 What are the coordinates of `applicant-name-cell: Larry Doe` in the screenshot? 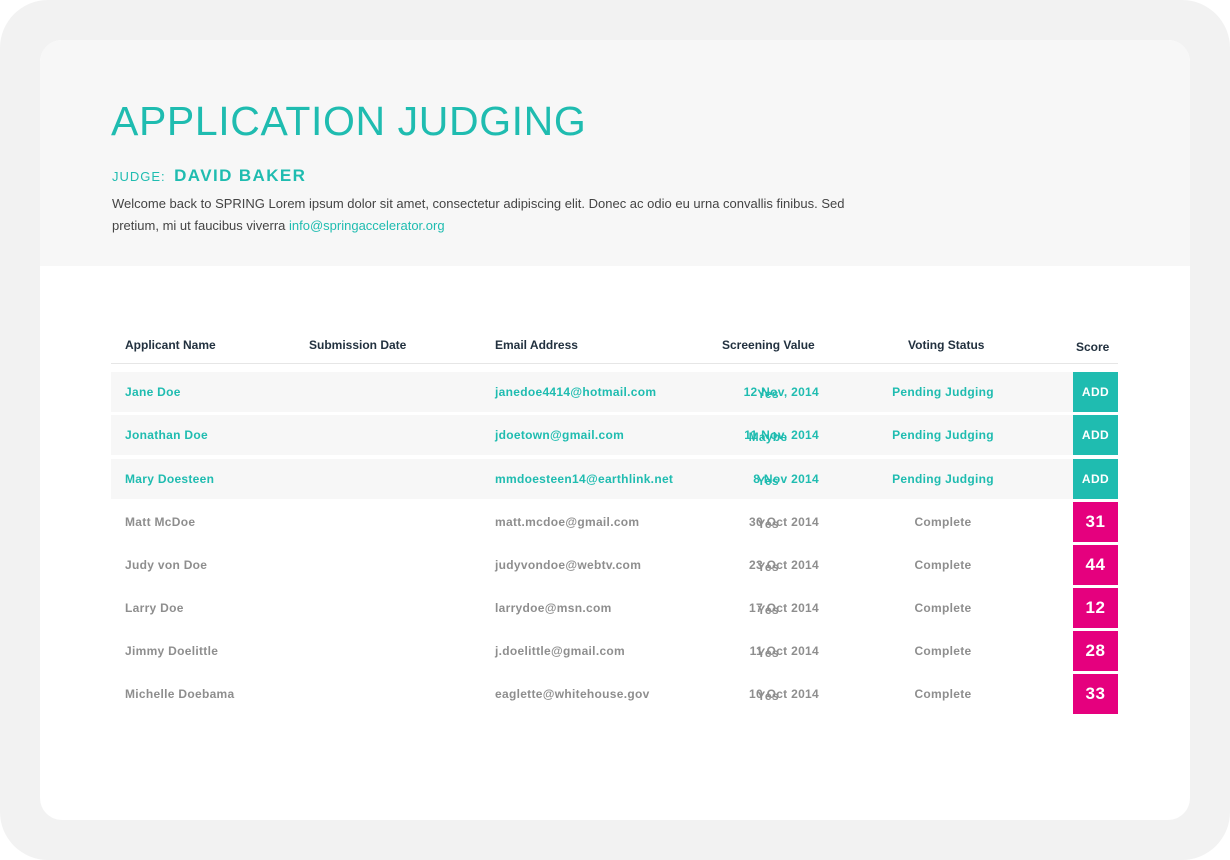 It's located at (154, 608).